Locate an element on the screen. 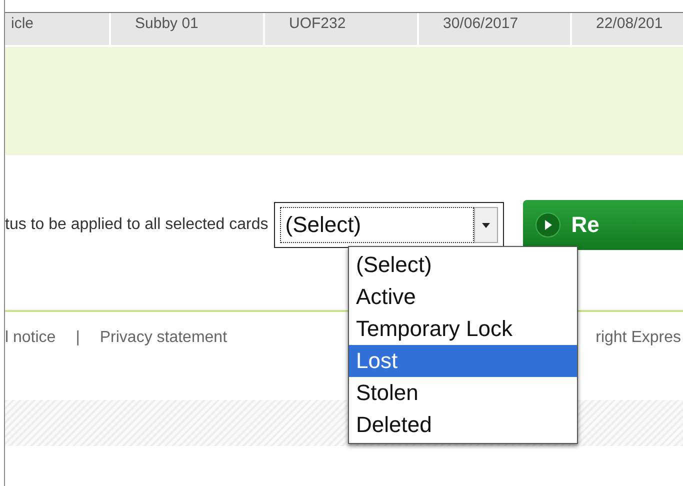 Image resolution: width=683 pixels, height=486 pixels. dropdown-option: Stolen is located at coordinates (463, 393).